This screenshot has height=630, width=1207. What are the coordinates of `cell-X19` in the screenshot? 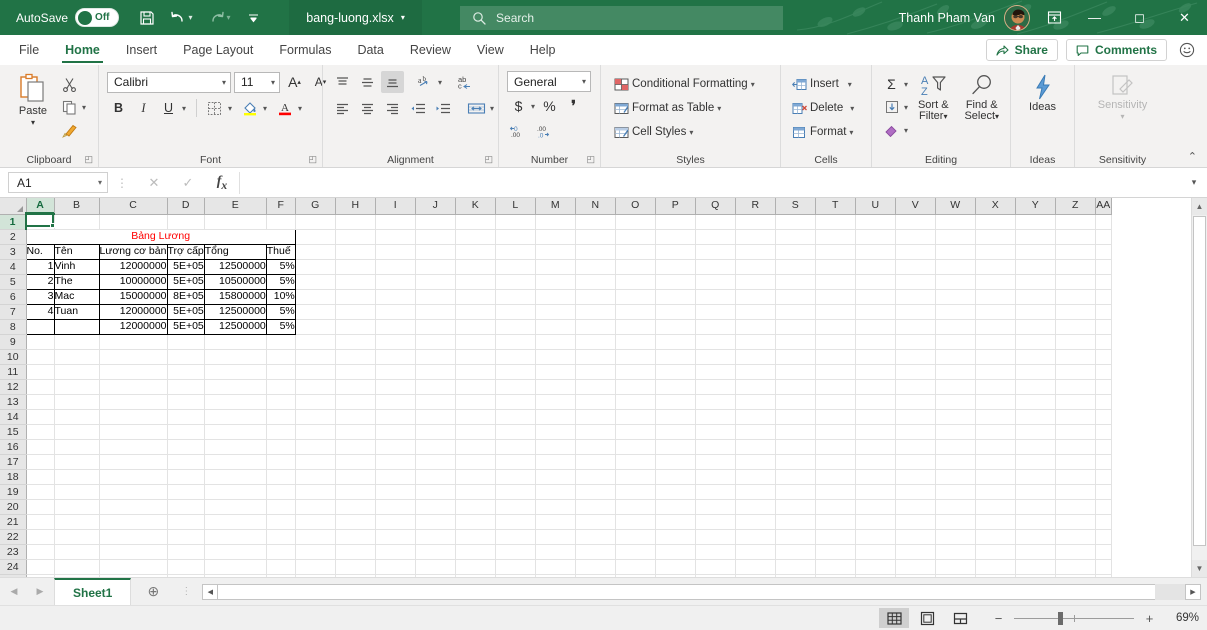 It's located at (995, 492).